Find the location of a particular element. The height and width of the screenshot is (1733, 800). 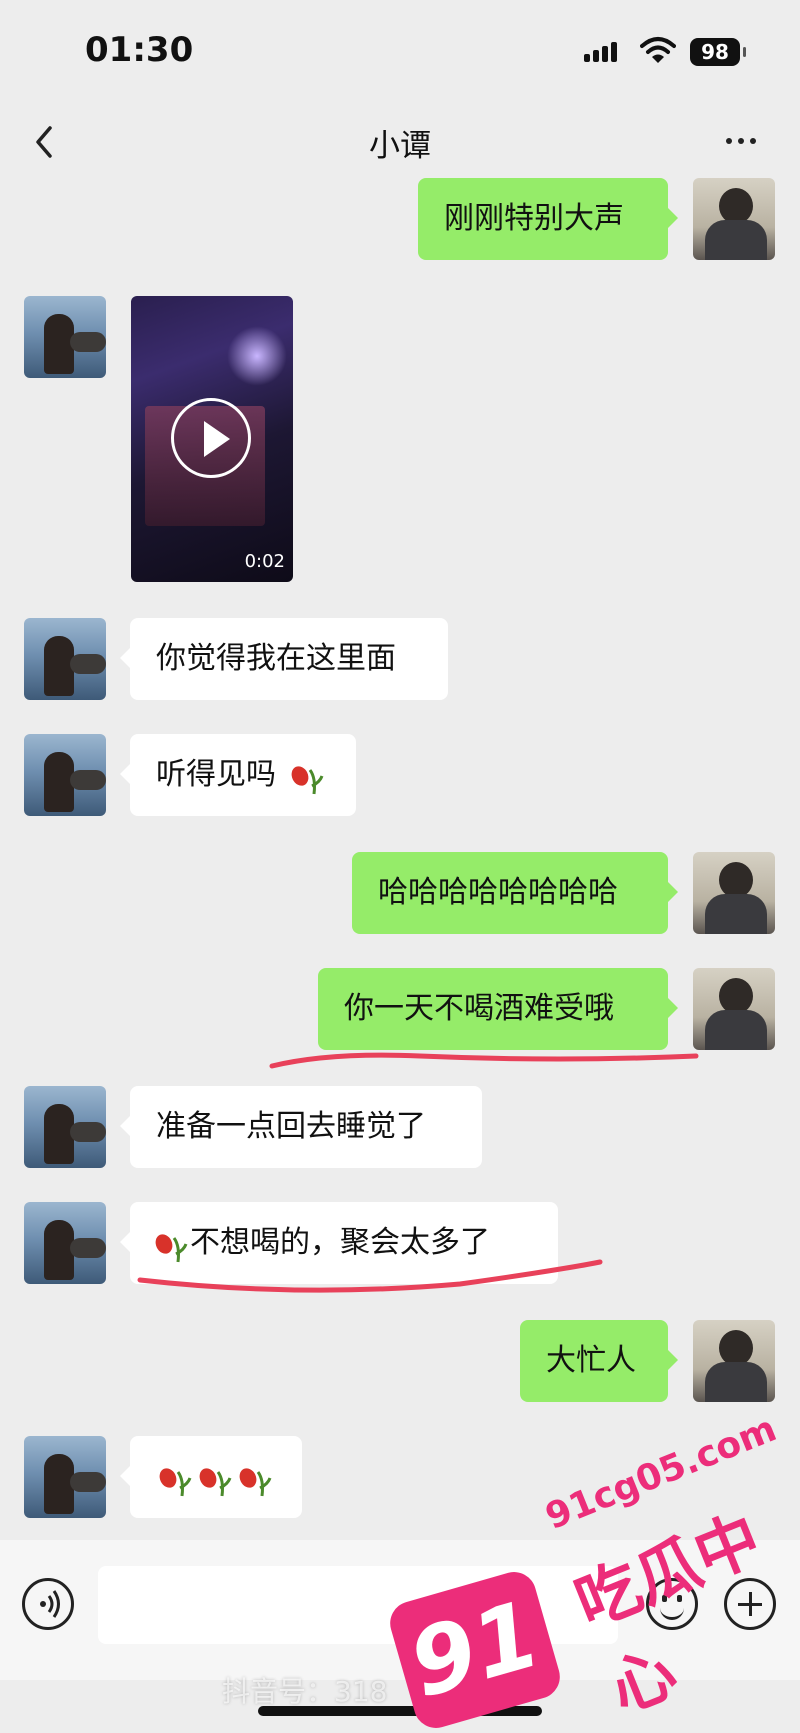

message-text: 准备一点回去睡觉了 is located at coordinates (291, 1126).